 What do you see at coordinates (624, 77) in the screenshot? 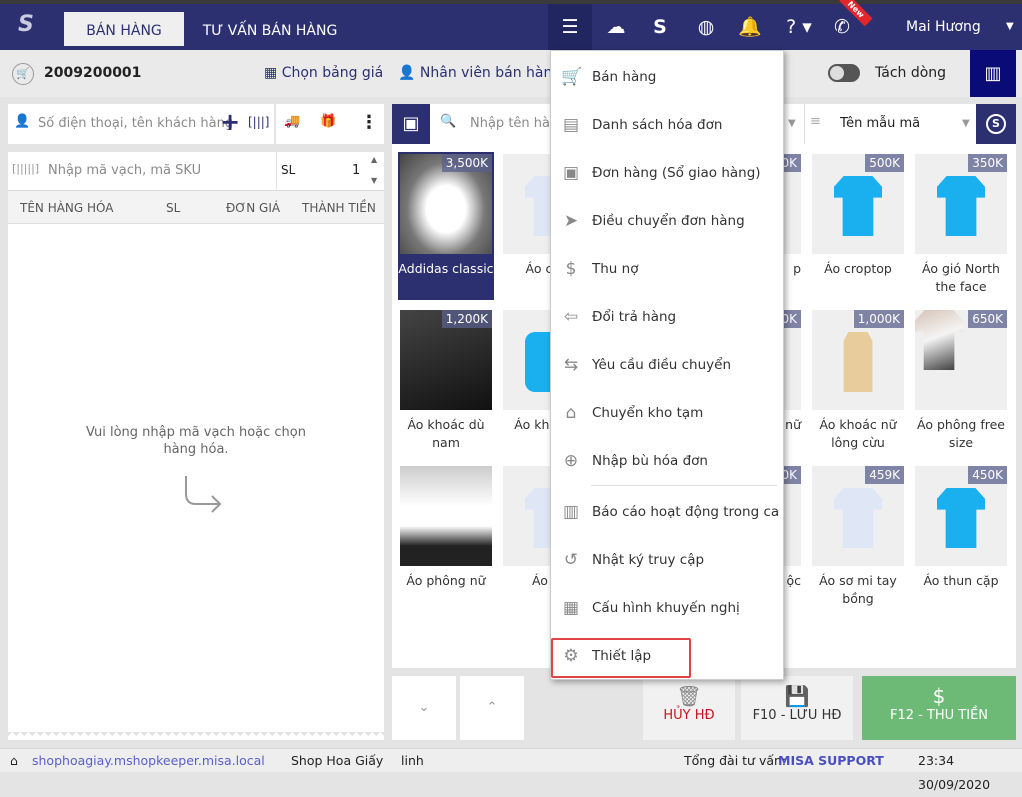
I see `menu-item-label: Bán hàng` at bounding box center [624, 77].